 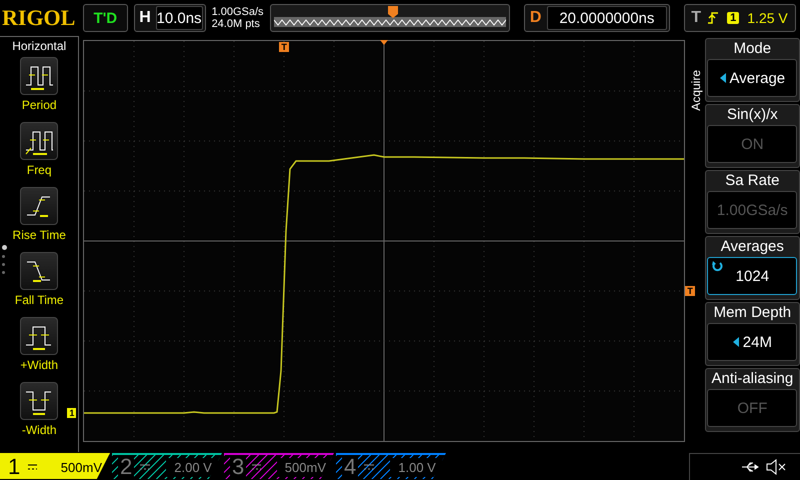 I want to click on measure-label: -Width, so click(x=39, y=430).